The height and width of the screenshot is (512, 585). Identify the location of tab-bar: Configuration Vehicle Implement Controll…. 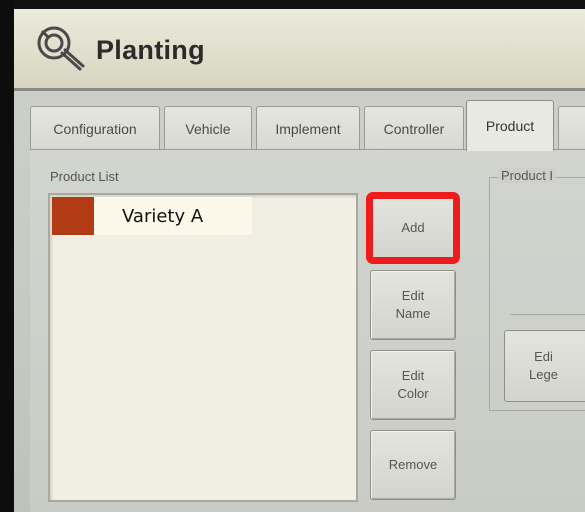
(307, 125).